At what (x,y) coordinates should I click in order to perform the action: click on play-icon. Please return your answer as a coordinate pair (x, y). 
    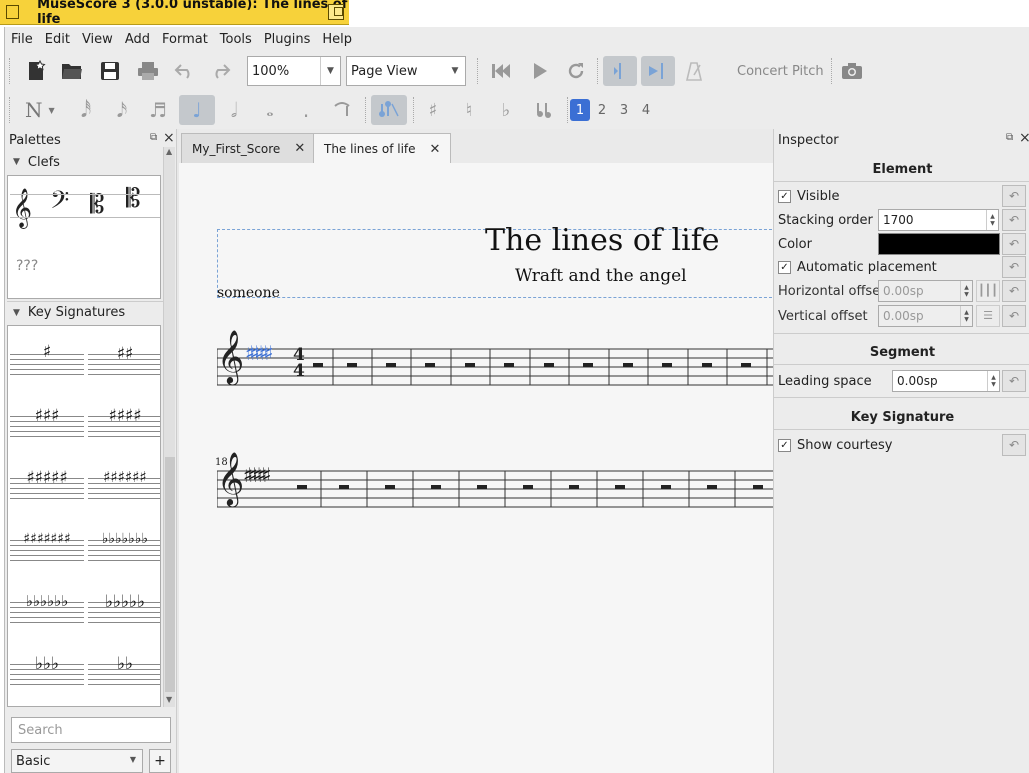
    Looking at the image, I should click on (540, 71).